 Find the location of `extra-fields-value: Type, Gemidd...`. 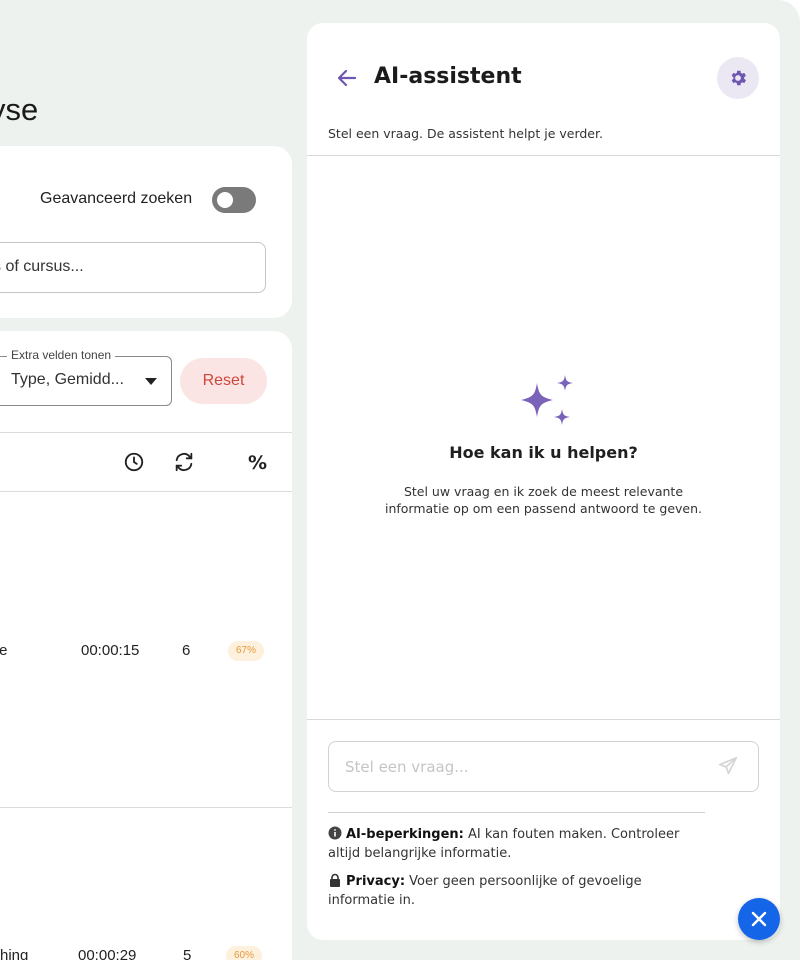

extra-fields-value: Type, Gemidd... is located at coordinates (67, 379).